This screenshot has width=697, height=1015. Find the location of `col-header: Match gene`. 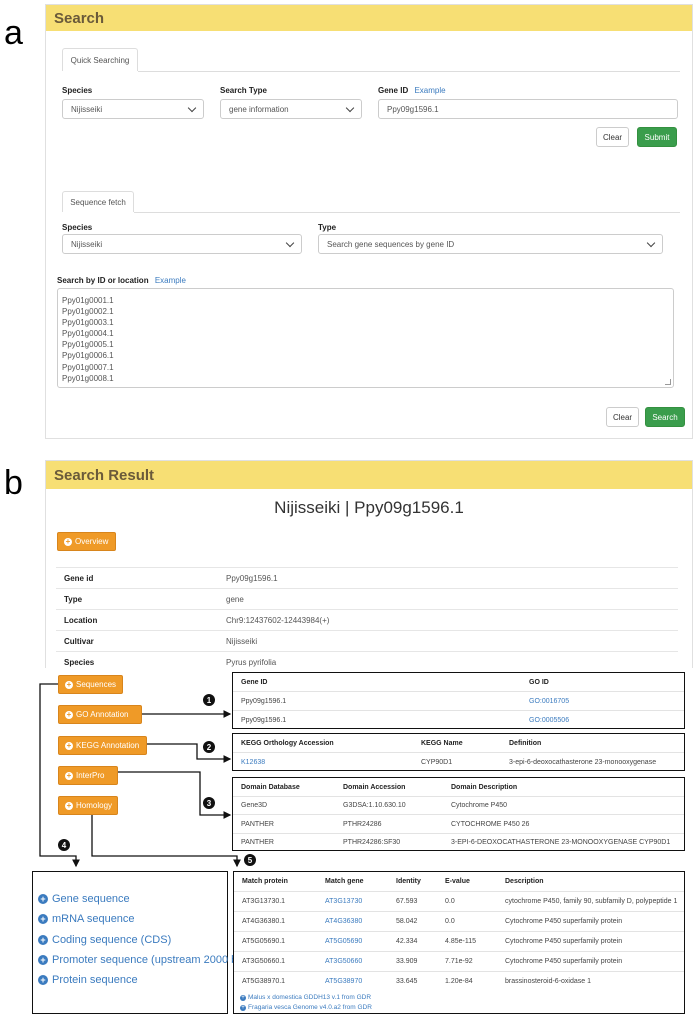

col-header: Match gene is located at coordinates (344, 881).